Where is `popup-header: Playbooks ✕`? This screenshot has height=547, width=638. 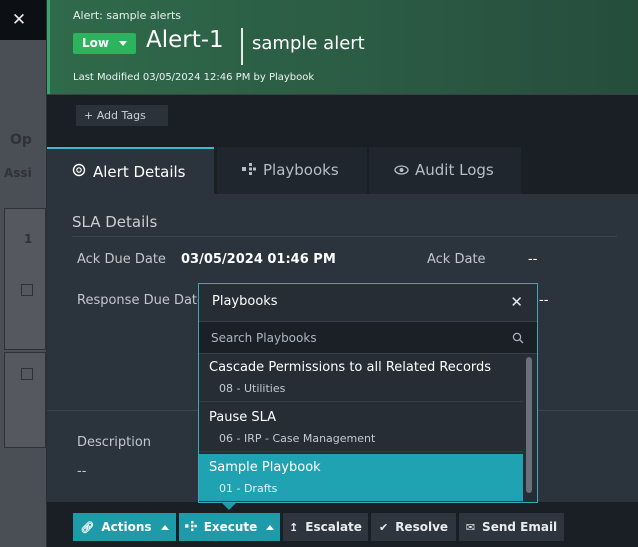 popup-header: Playbooks ✕ is located at coordinates (368, 302).